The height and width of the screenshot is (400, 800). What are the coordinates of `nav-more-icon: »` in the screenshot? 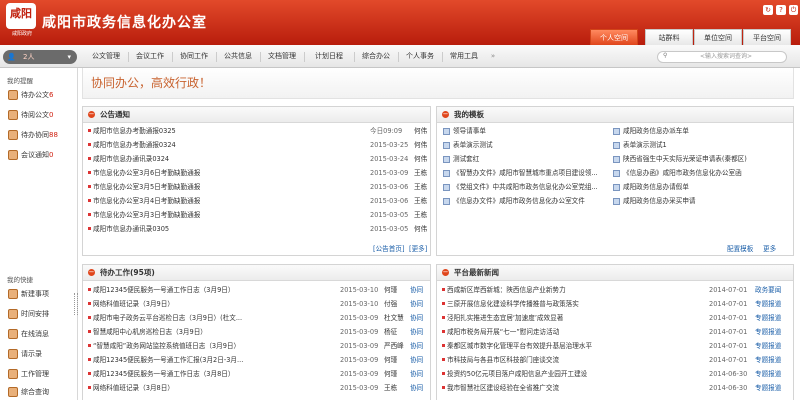 It's located at (493, 56).